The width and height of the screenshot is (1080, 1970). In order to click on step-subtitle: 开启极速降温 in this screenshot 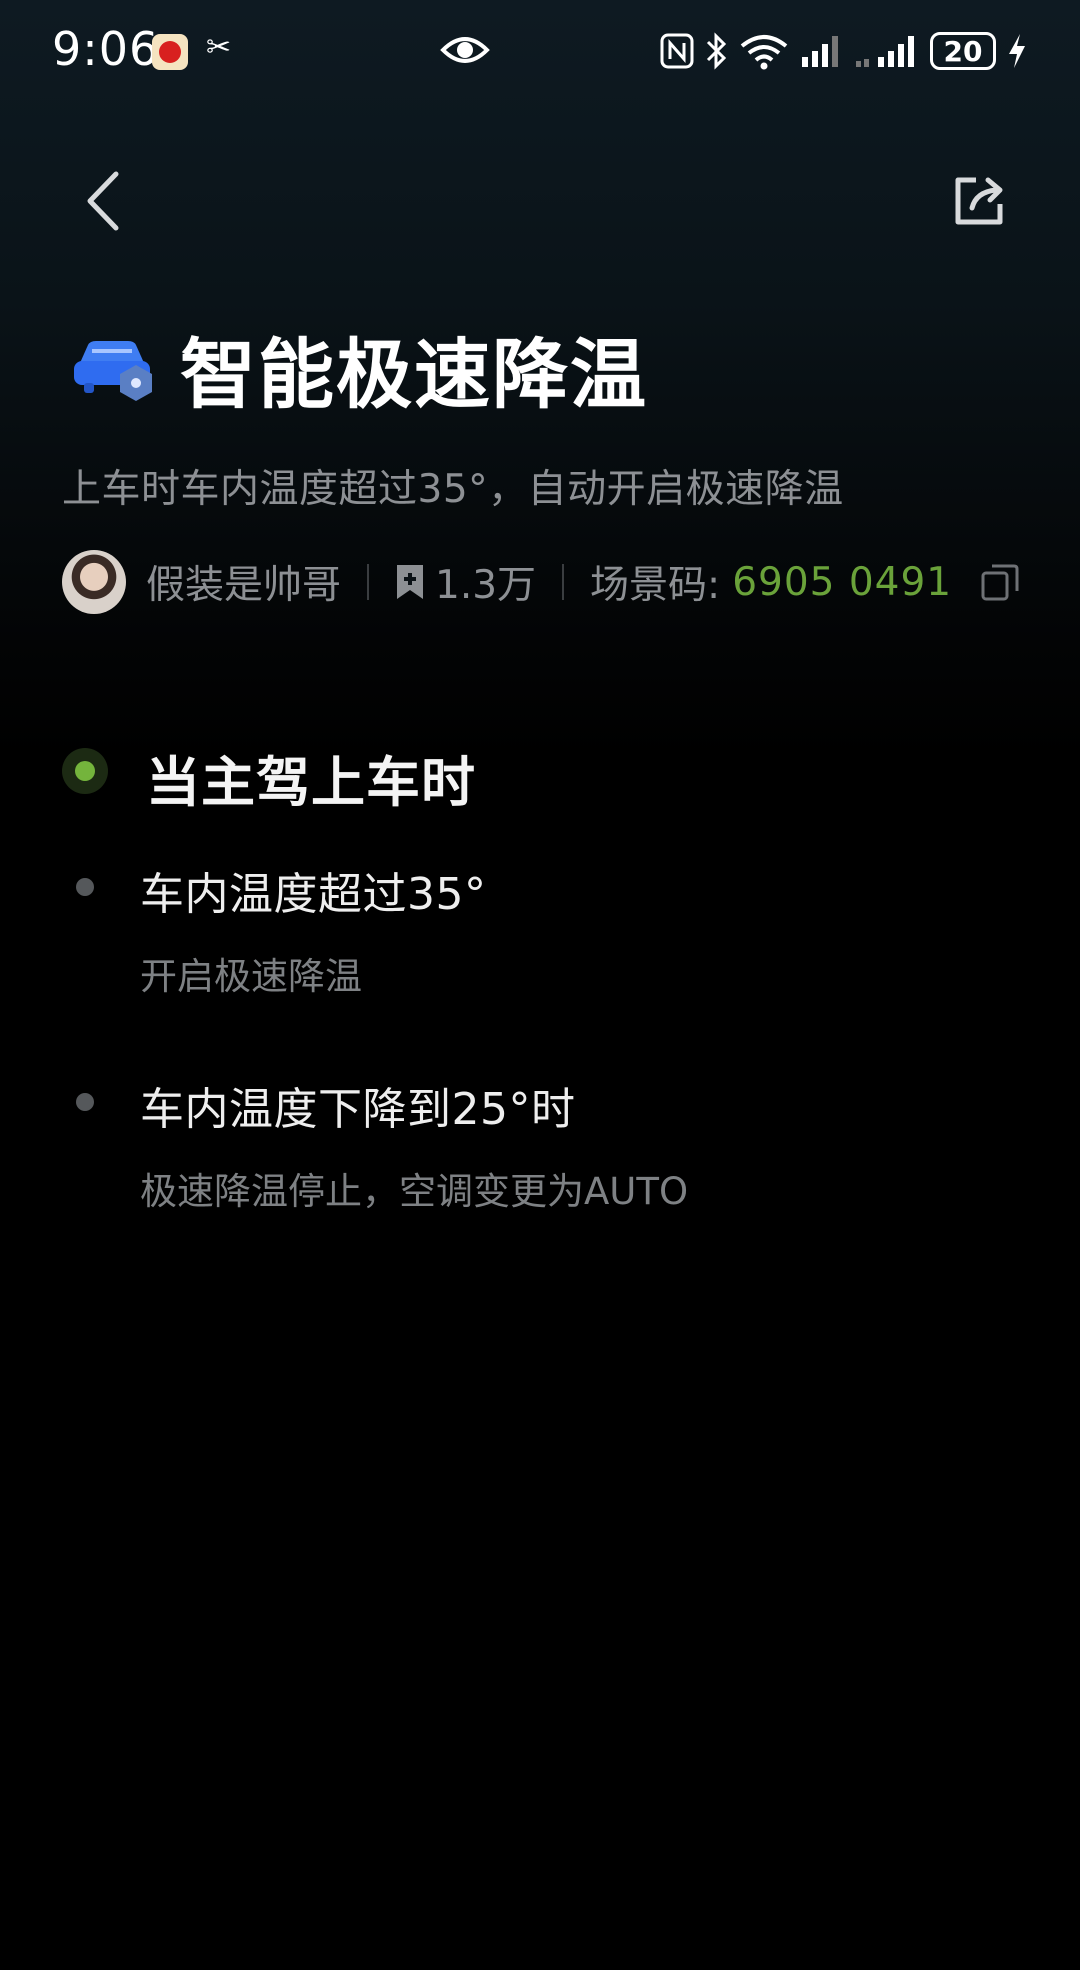, I will do `click(251, 976)`.